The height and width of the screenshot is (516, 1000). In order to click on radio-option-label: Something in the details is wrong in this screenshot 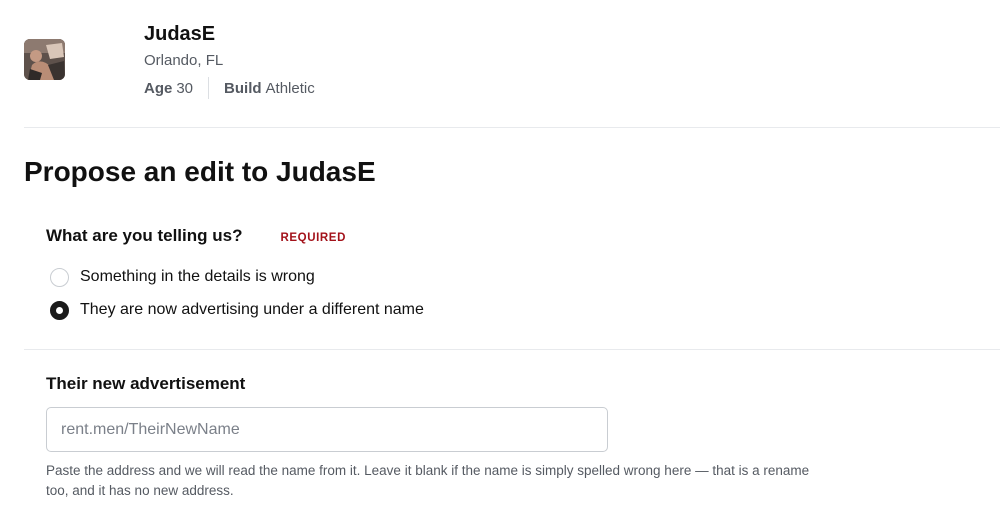, I will do `click(197, 276)`.